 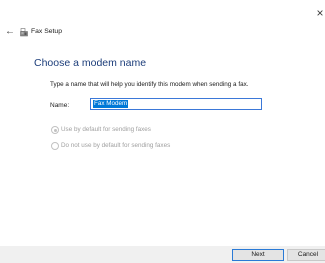 I want to click on option-use-default-label: Use by default for sending faxes, so click(x=106, y=129).